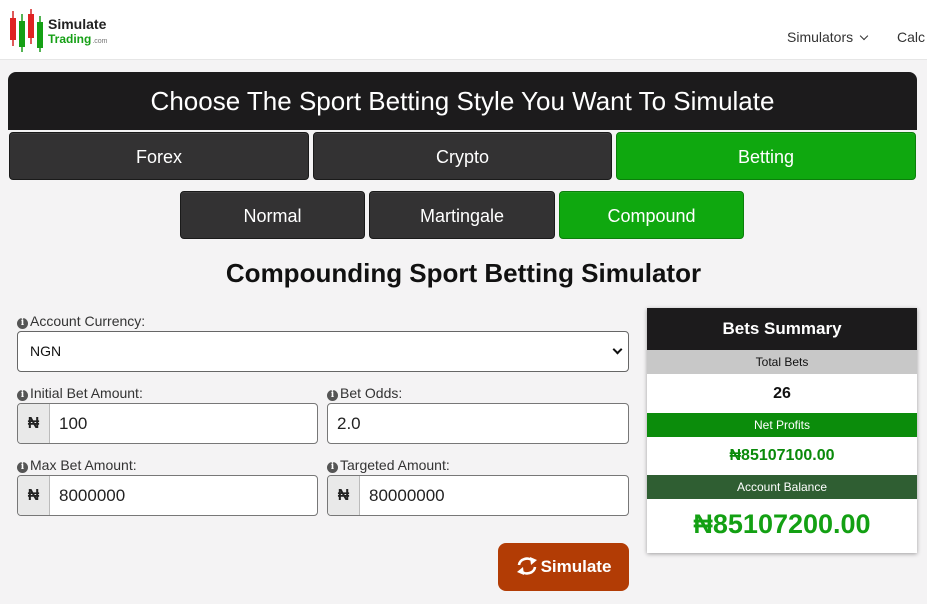 The width and height of the screenshot is (927, 604). What do you see at coordinates (70, 39) in the screenshot?
I see `logo-text-line2: Trading` at bounding box center [70, 39].